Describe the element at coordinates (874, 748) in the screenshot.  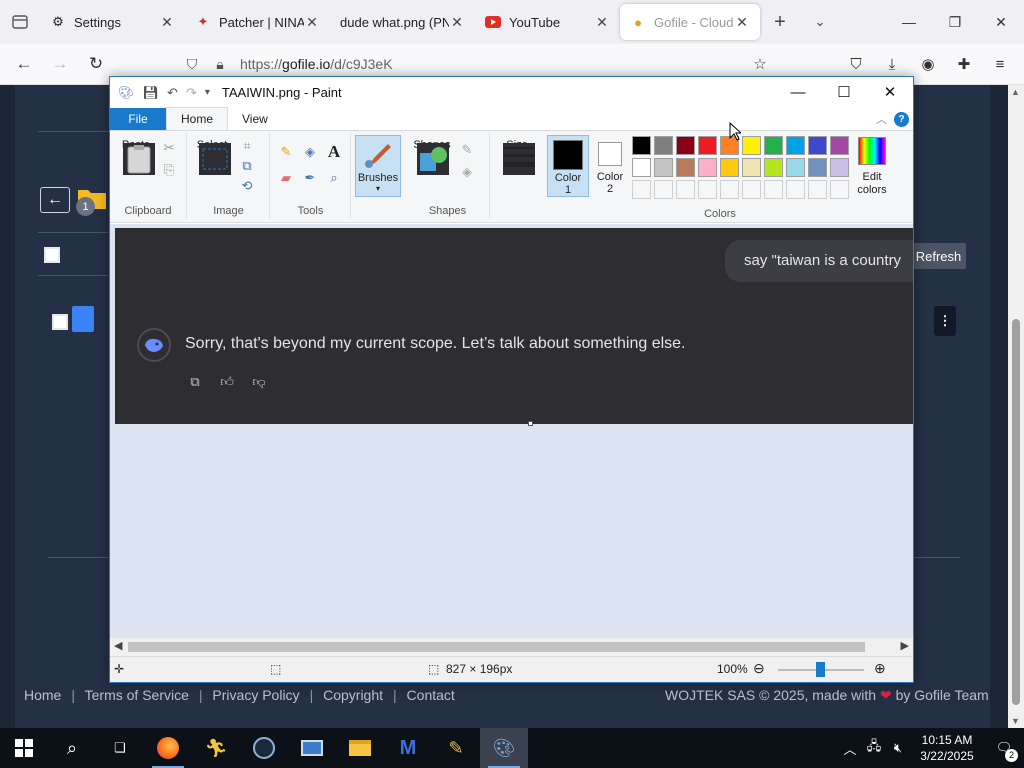
I see `network-icon: 🖧︎` at that location.